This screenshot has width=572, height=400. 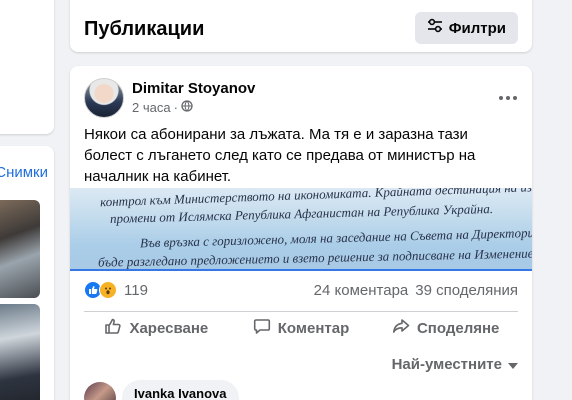 I want to click on post-actions: Харесване Коментар Споделяне, so click(x=301, y=328).